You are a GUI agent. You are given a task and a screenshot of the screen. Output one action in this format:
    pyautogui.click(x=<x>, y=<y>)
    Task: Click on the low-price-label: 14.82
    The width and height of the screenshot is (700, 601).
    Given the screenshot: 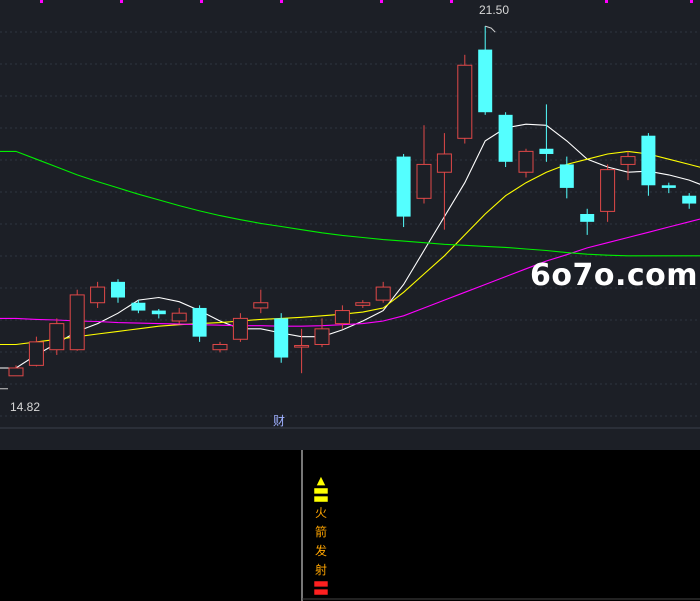 What is the action you would take?
    pyautogui.click(x=25, y=407)
    